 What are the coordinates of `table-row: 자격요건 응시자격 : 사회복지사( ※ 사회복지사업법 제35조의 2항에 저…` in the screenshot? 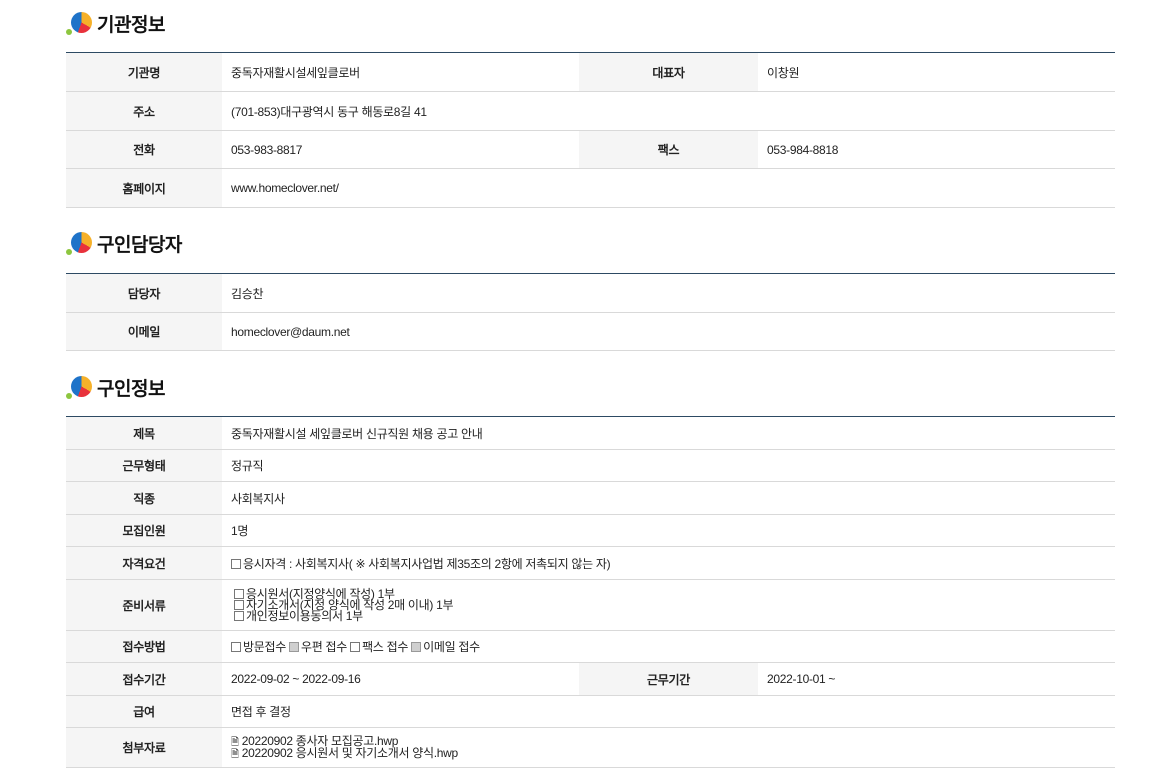 It's located at (591, 563).